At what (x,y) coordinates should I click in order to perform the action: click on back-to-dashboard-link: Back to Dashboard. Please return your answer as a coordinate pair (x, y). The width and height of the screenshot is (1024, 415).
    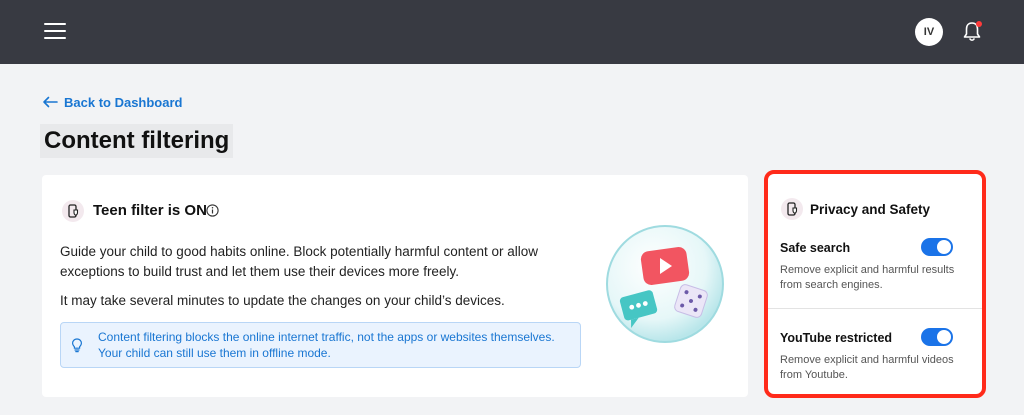
    Looking at the image, I should click on (112, 102).